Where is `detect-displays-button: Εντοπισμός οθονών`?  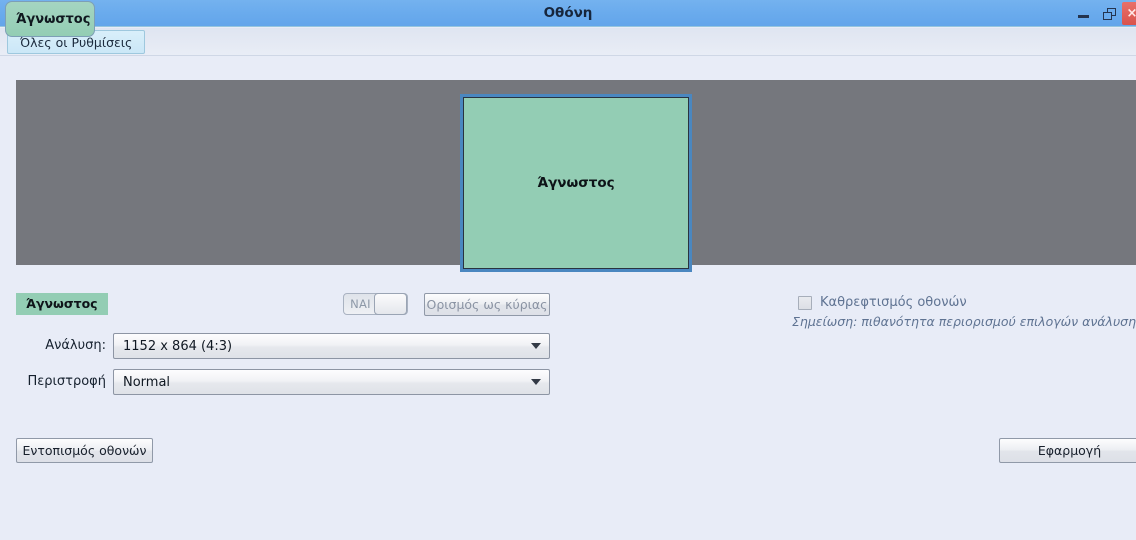 detect-displays-button: Εντοπισμός οθονών is located at coordinates (84, 450).